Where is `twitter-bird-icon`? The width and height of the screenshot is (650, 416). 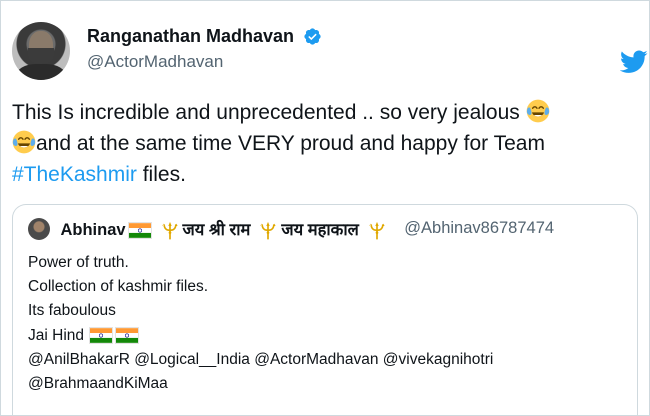 twitter-bird-icon is located at coordinates (634, 62).